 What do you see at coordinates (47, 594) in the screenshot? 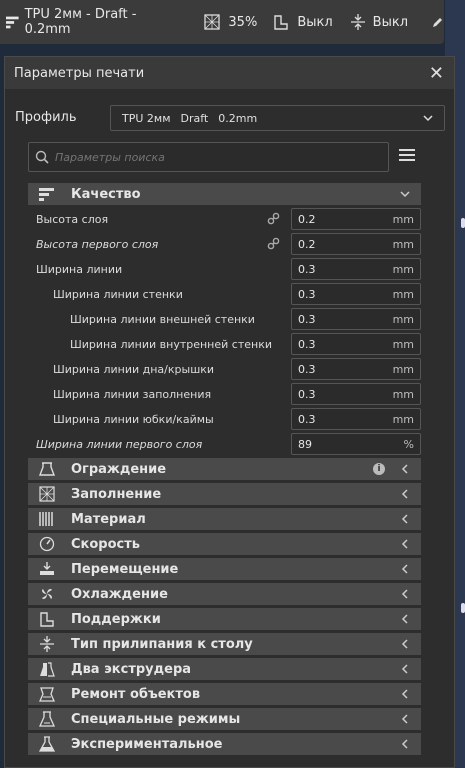
I see `cooling-icon` at bounding box center [47, 594].